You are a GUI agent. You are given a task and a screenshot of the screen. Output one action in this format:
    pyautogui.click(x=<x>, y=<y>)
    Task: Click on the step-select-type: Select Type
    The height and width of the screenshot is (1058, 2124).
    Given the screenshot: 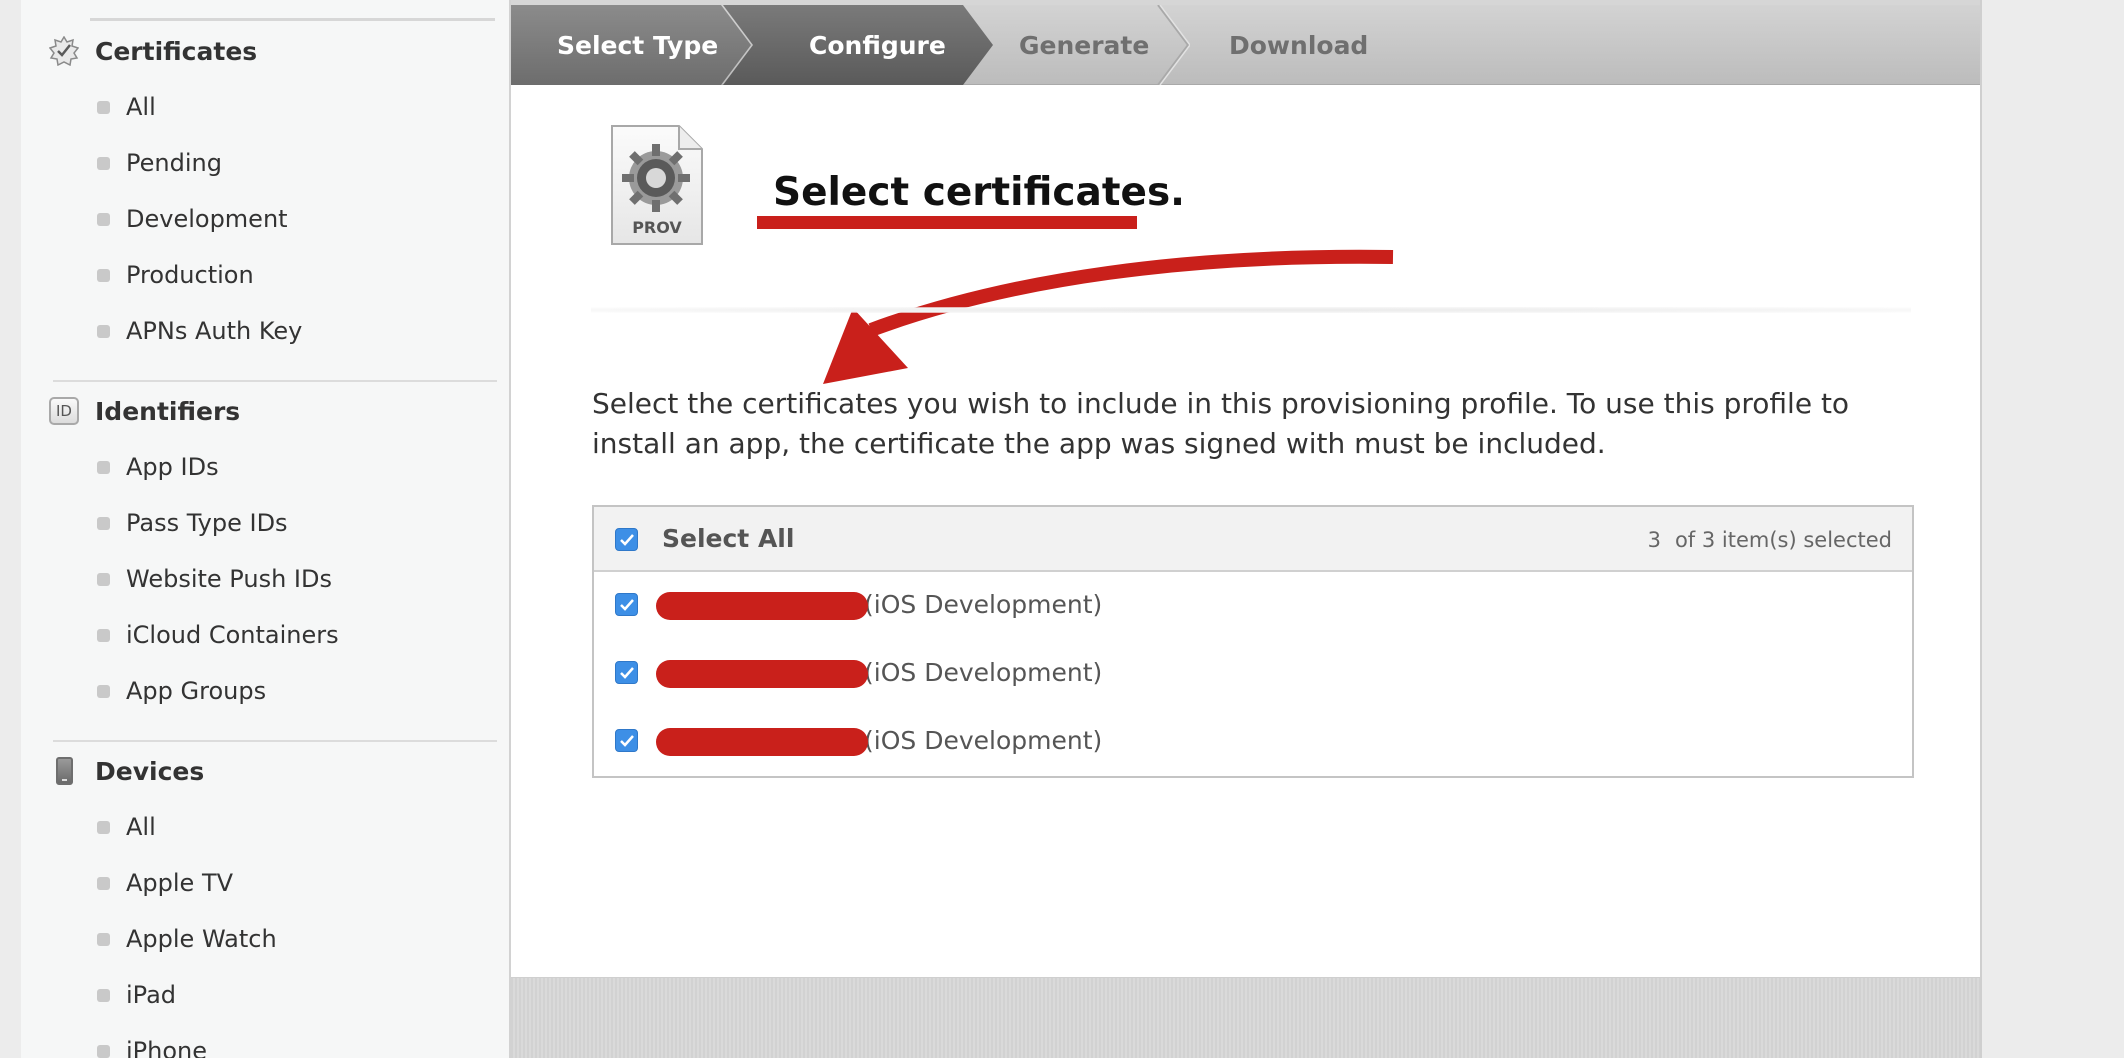 What is the action you would take?
    pyautogui.click(x=631, y=45)
    